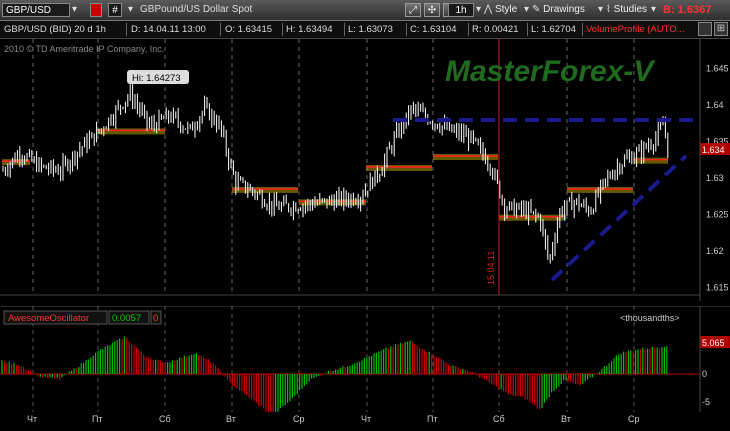  I want to click on high-info: H: 1.63494, so click(309, 29).